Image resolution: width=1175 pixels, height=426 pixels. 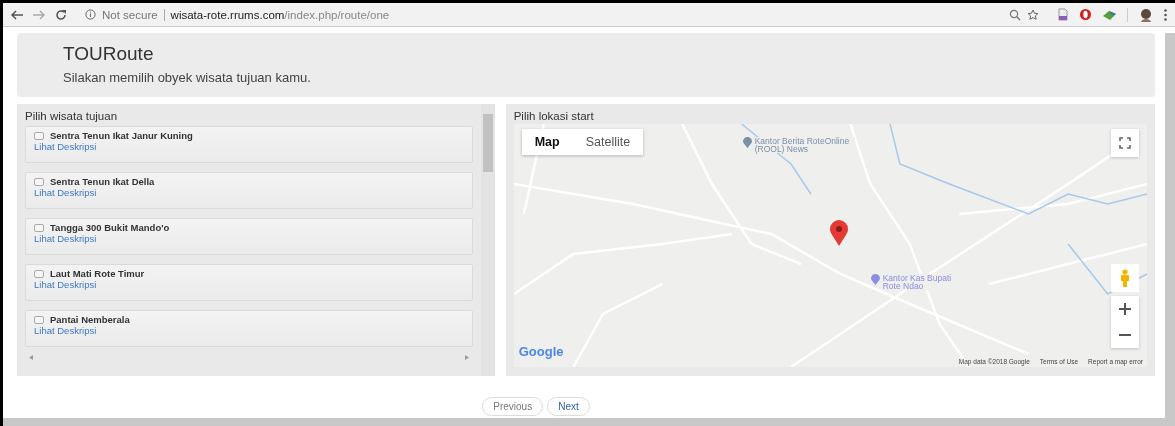 I want to click on pager-button: Next, so click(x=568, y=406).